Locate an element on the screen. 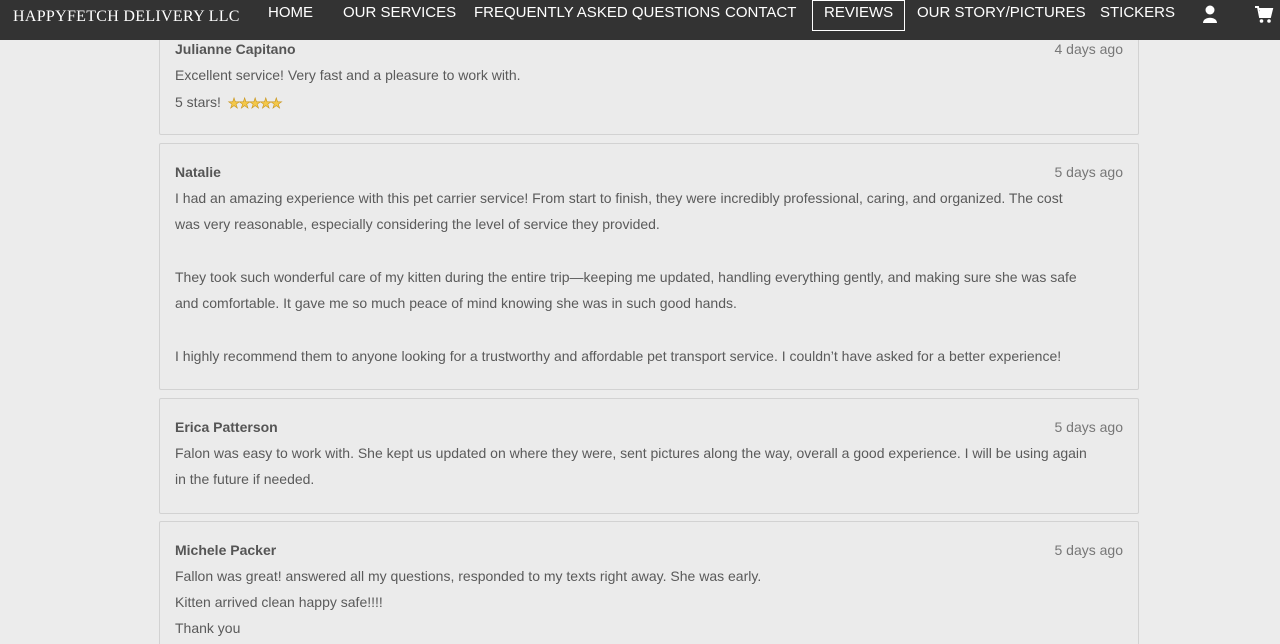 The image size is (1280, 644). review-text: 5 stars! is located at coordinates (198, 102).